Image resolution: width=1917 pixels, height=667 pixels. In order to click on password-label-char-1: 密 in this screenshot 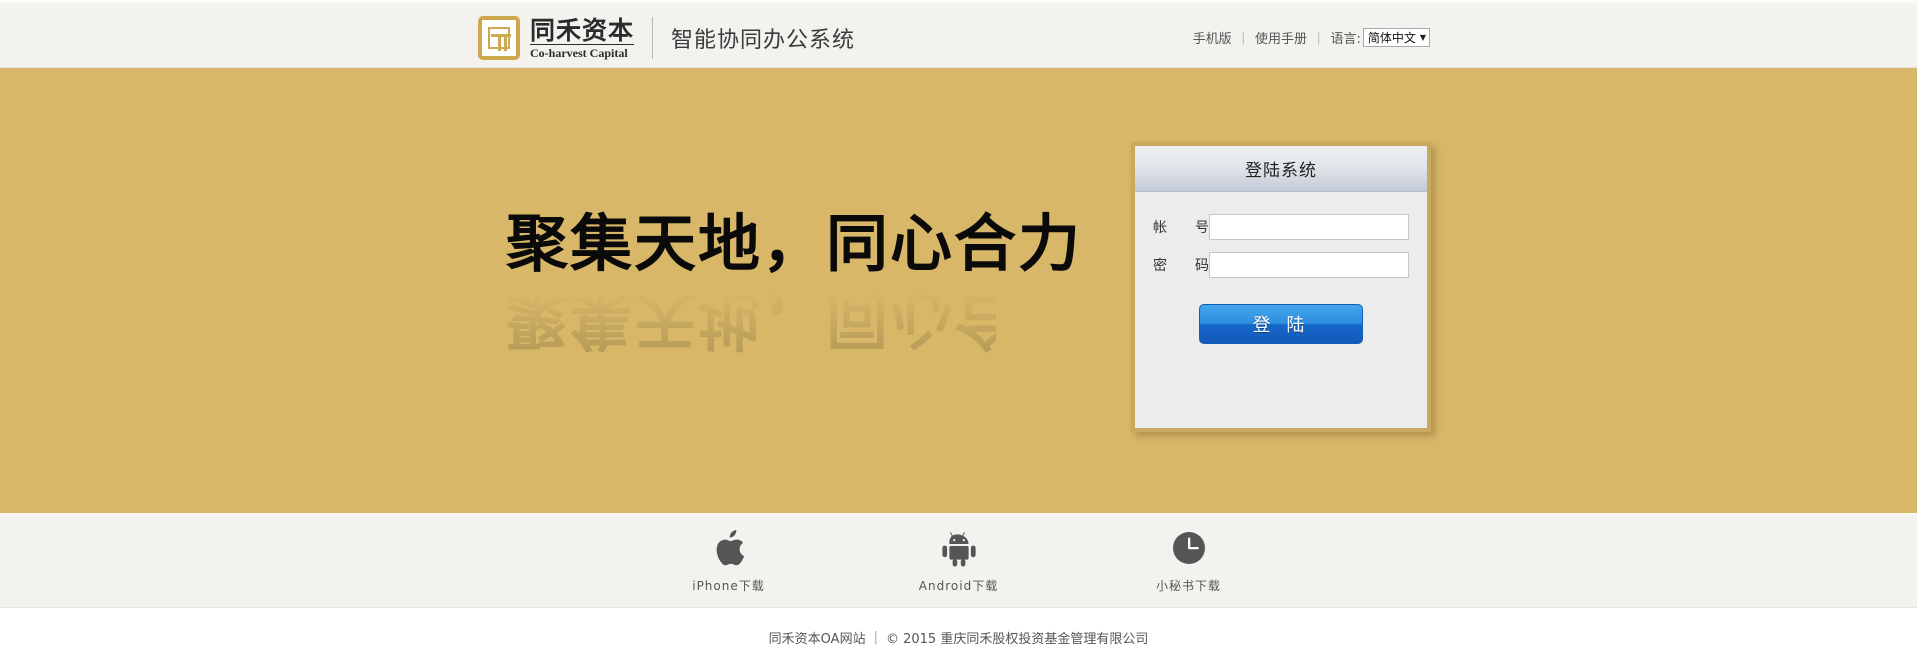, I will do `click(1160, 266)`.